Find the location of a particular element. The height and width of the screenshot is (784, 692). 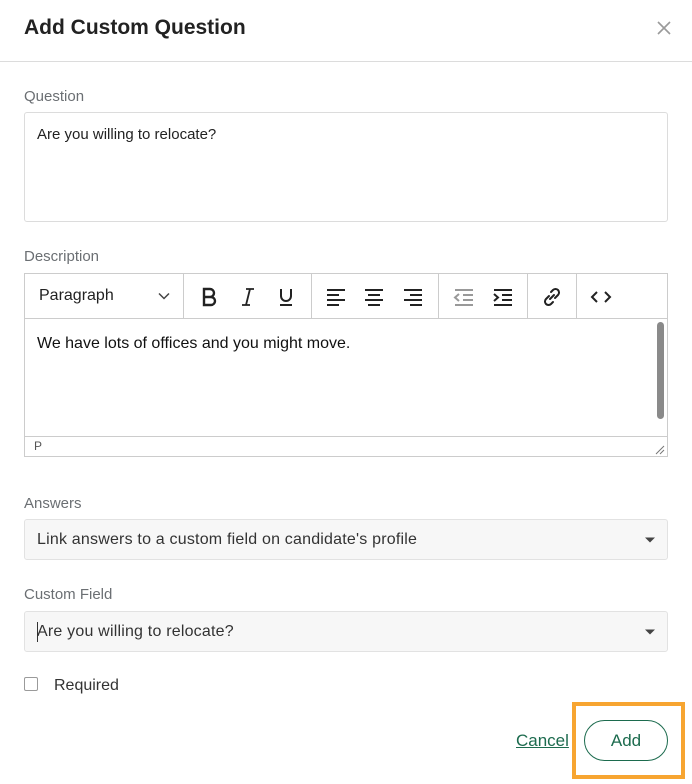

dialog-title: Add Custom Question is located at coordinates (135, 27).